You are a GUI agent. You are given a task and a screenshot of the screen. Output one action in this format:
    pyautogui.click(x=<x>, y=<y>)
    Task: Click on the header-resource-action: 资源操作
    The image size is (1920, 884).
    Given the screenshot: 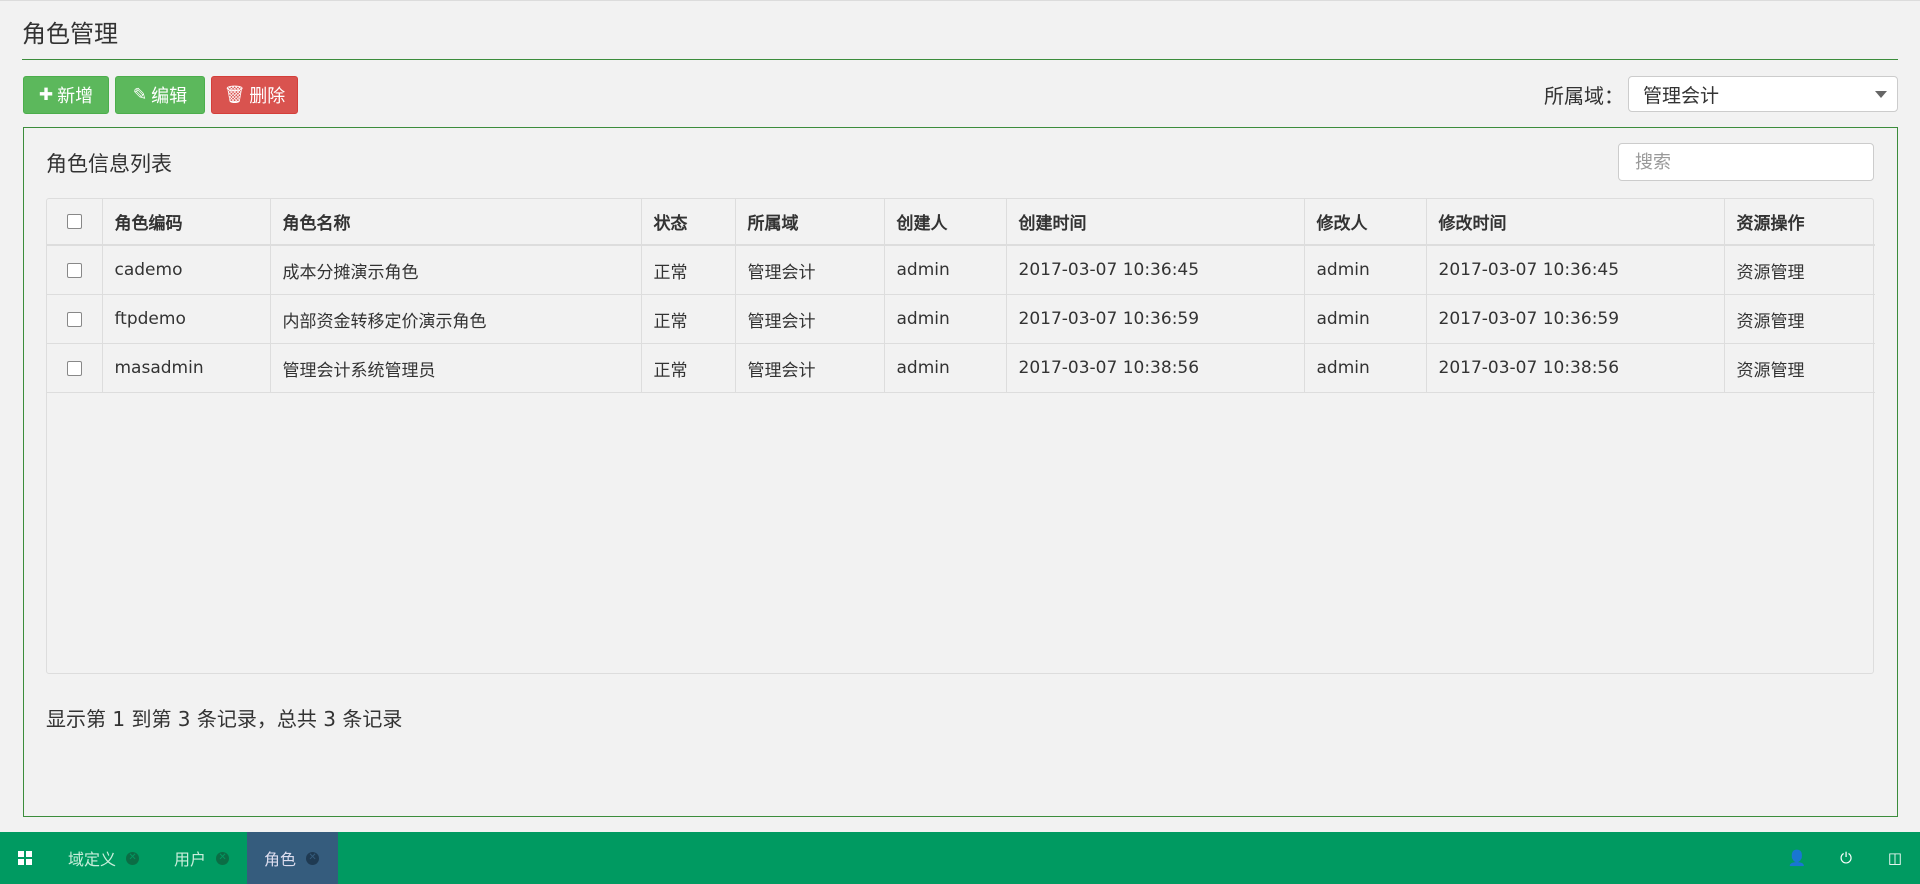 What is the action you would take?
    pyautogui.click(x=1799, y=222)
    